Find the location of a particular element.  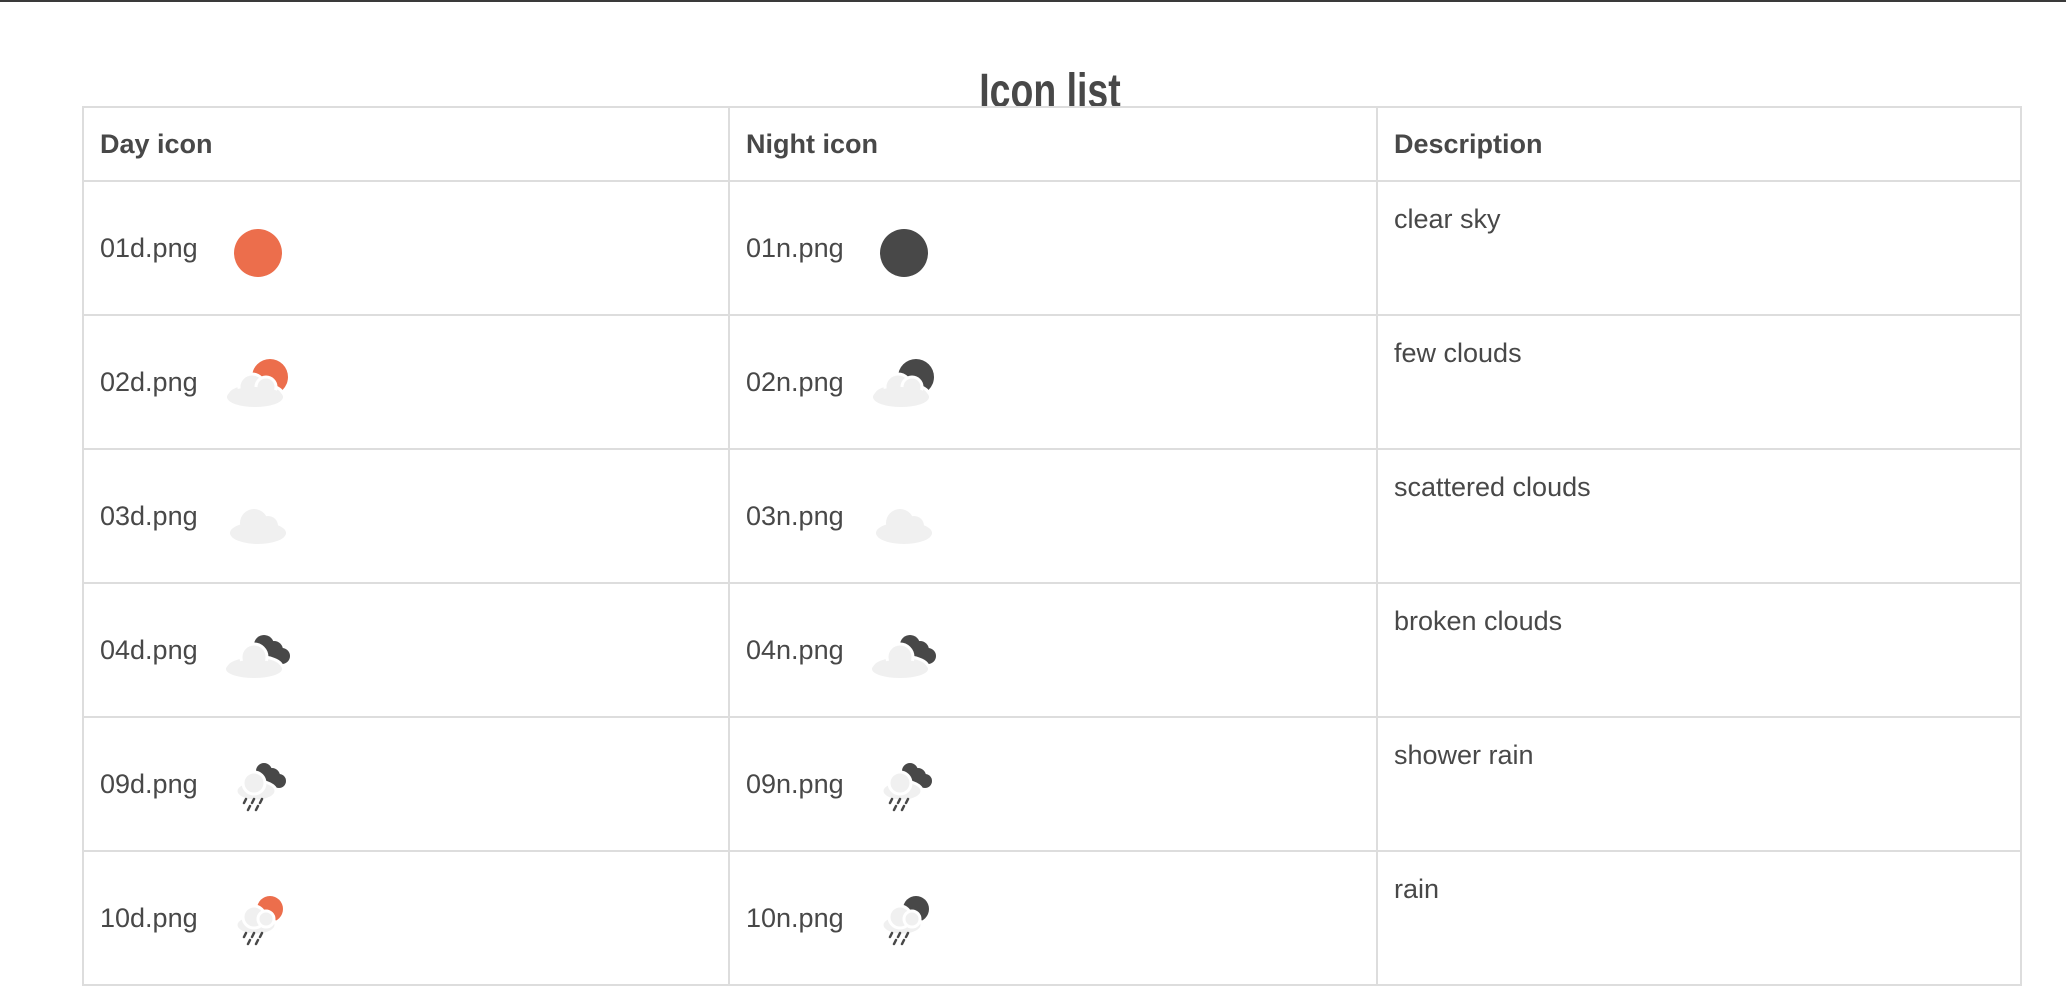

table-row: 02d.png 02n.png few clouds is located at coordinates (1052, 382).